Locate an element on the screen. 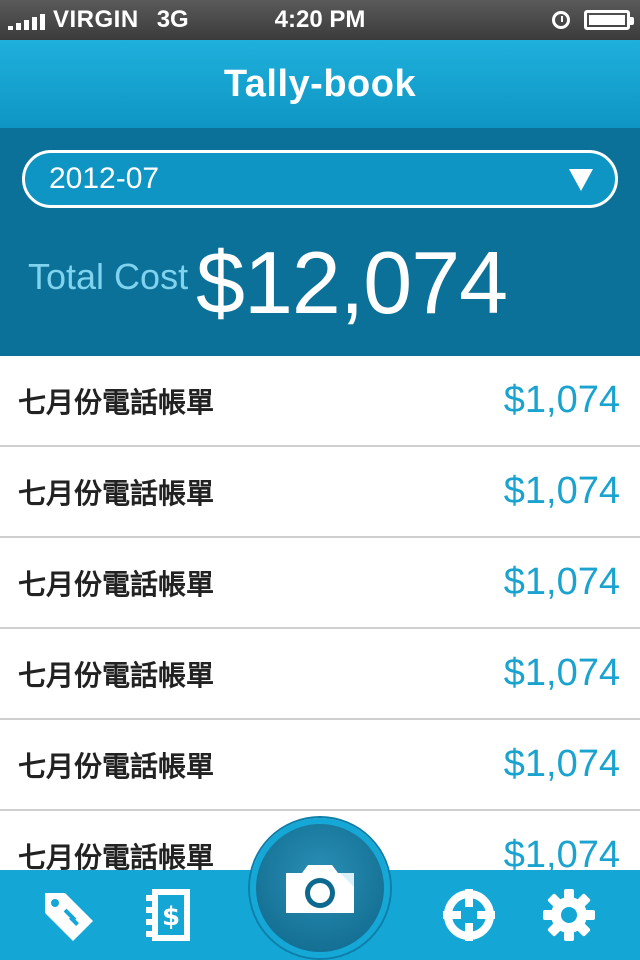 The height and width of the screenshot is (960, 640). battery-icon is located at coordinates (609, 20).